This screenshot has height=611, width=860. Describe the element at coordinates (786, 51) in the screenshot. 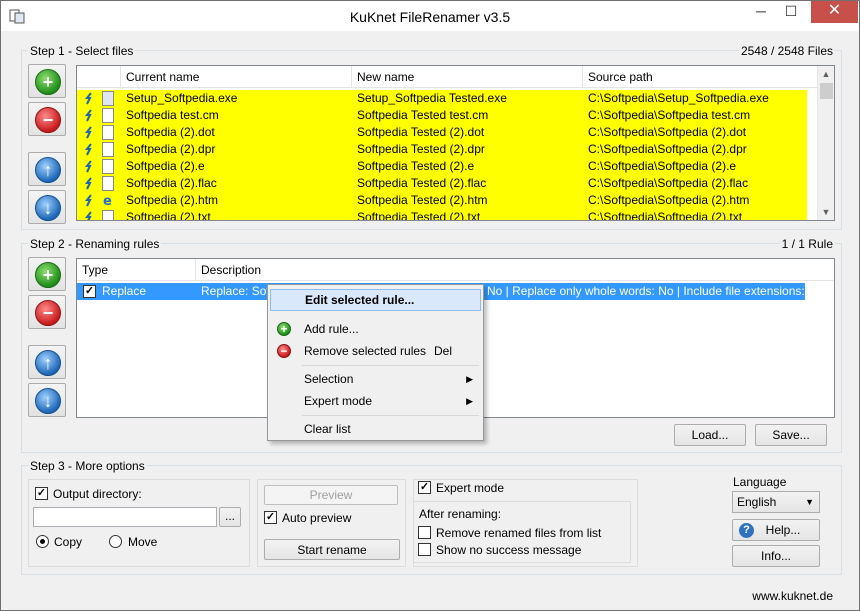

I see `file-count: 2548 / 2548 Files` at that location.